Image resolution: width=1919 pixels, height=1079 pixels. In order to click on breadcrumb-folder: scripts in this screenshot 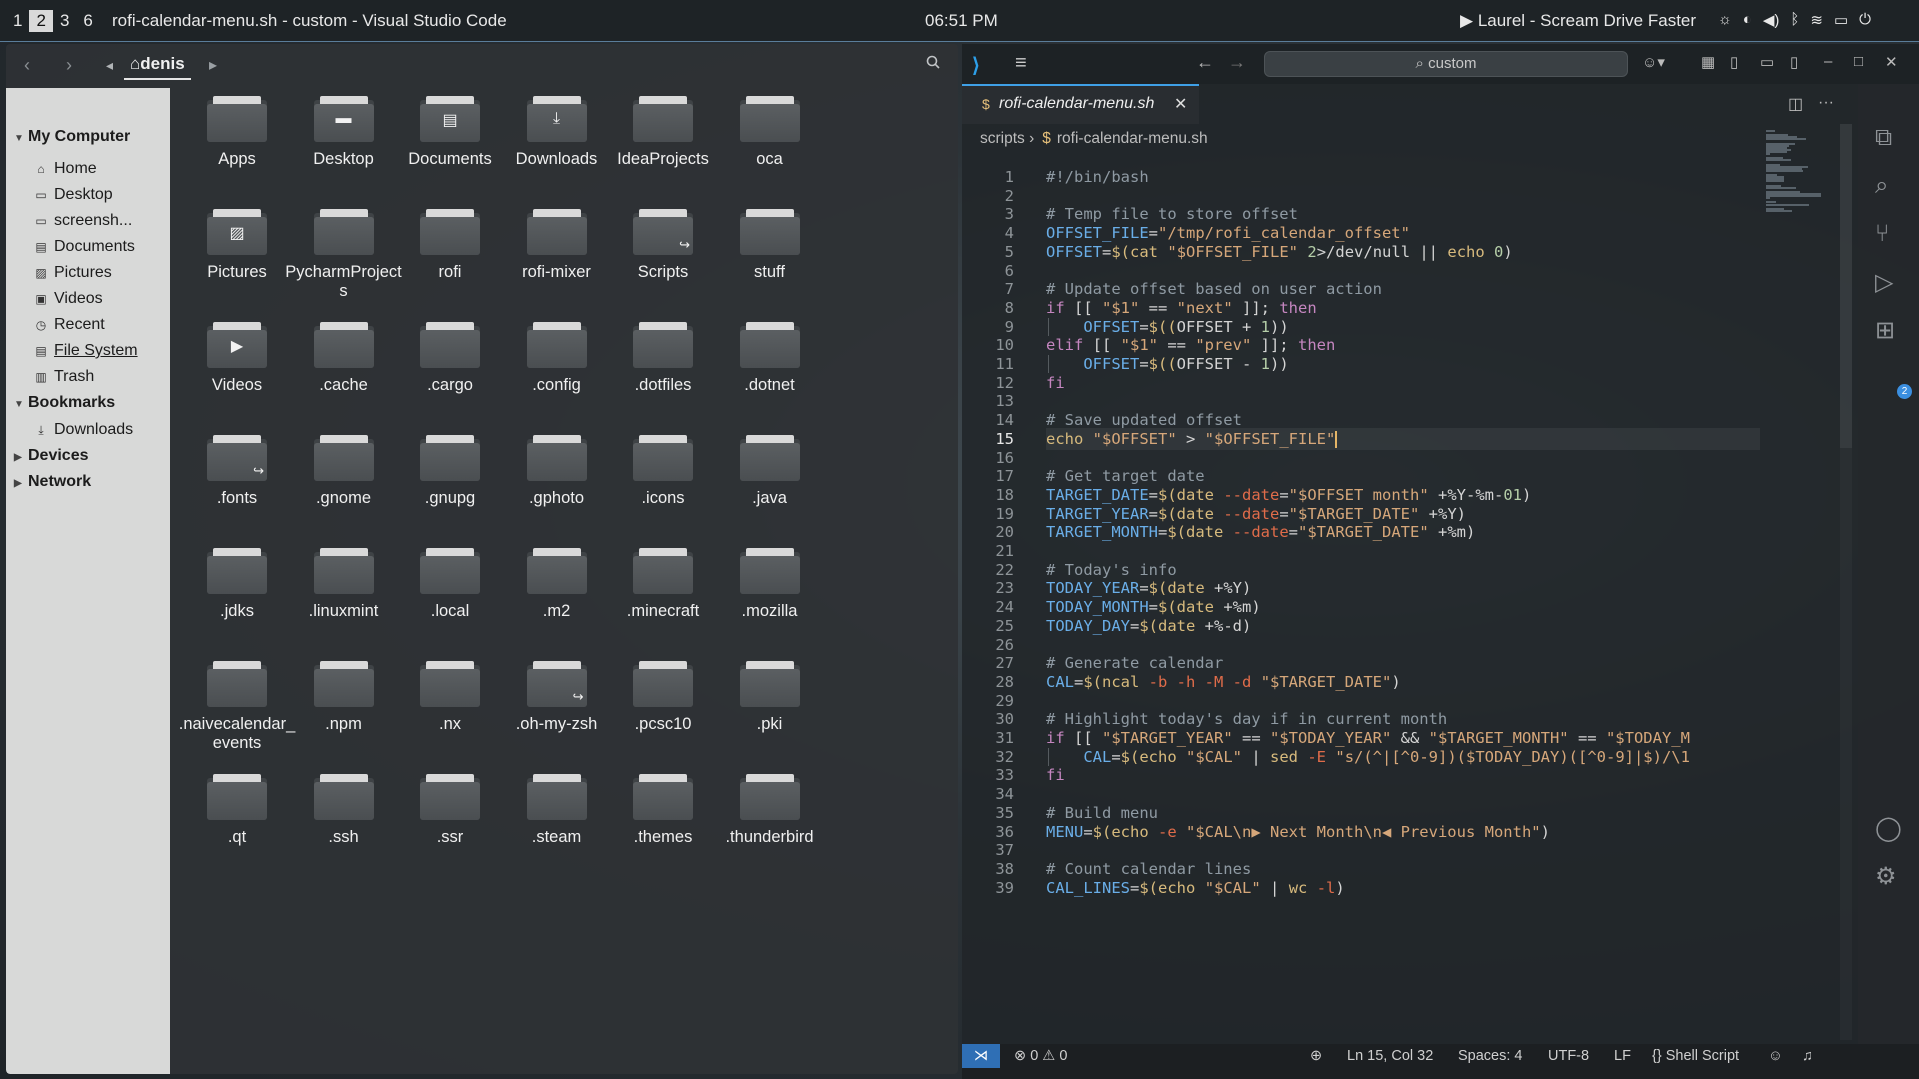, I will do `click(1002, 138)`.